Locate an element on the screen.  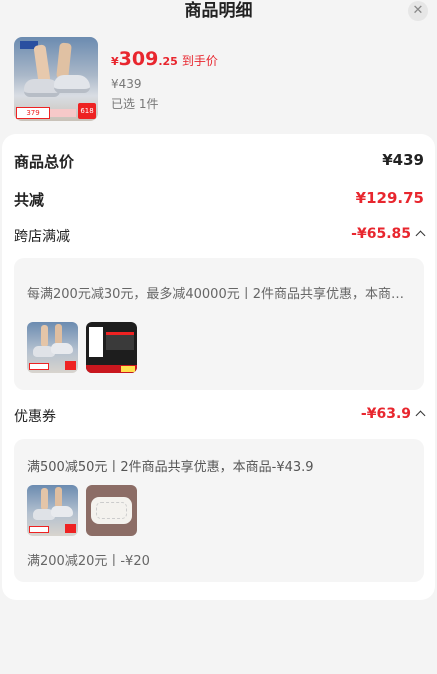
price-decimal: .25 is located at coordinates (168, 61).